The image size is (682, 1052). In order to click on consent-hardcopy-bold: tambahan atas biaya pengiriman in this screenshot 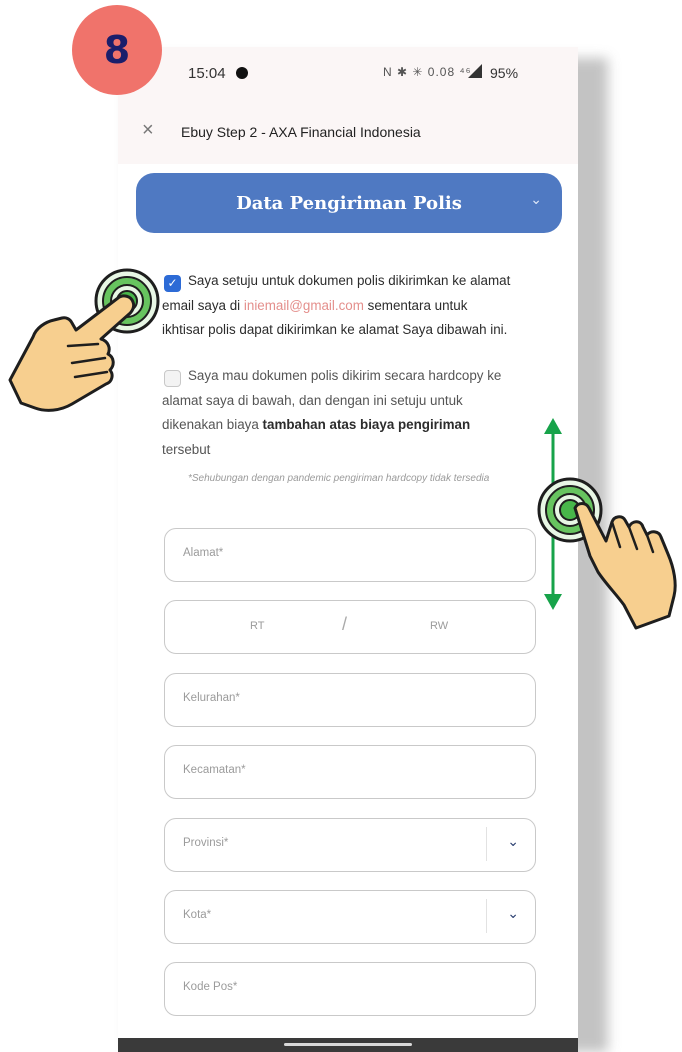, I will do `click(366, 424)`.